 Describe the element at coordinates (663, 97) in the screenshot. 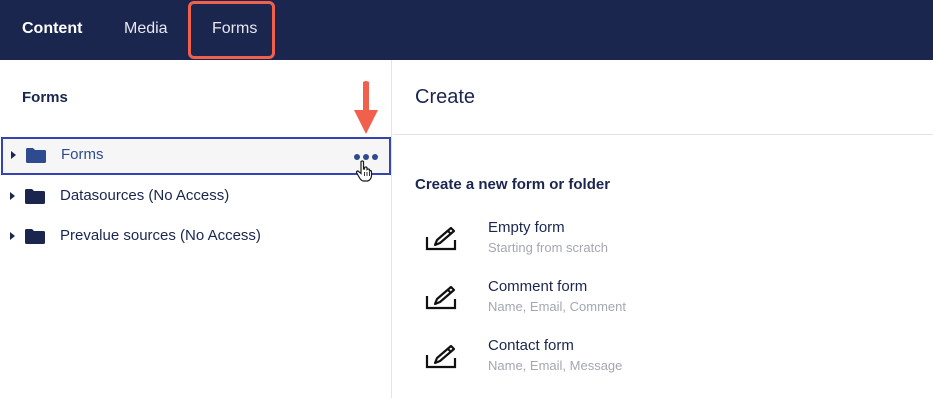

I see `panel-header: Create` at that location.